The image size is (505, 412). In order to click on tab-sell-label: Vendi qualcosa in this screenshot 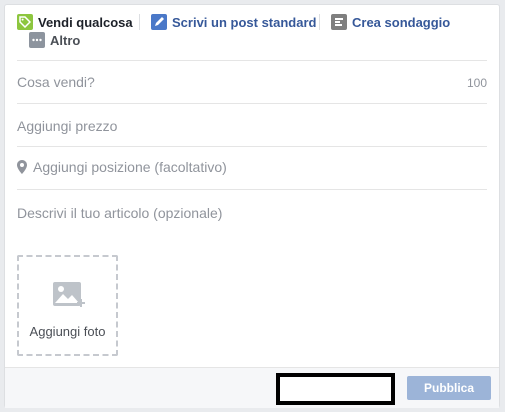, I will do `click(85, 22)`.